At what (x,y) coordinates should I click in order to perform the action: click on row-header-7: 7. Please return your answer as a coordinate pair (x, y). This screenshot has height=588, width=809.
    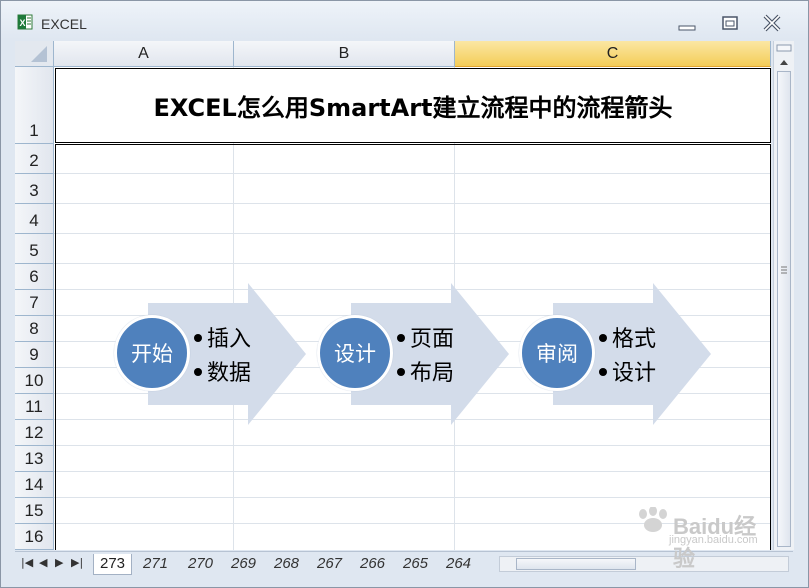
    Looking at the image, I should click on (34, 303).